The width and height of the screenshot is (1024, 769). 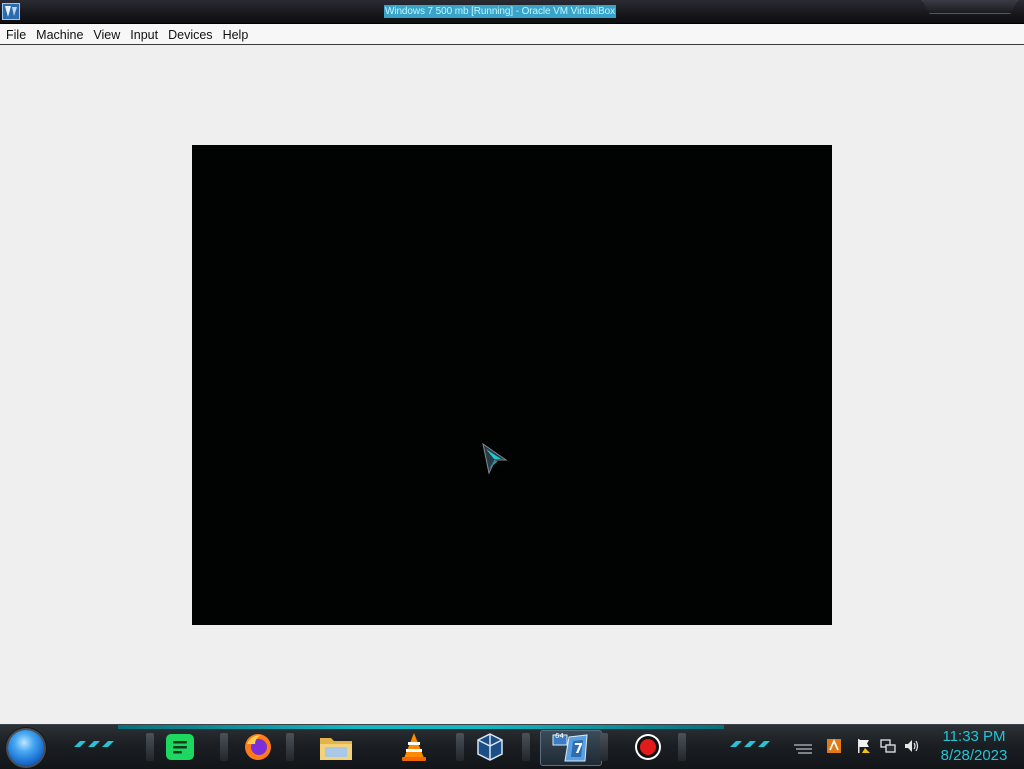 I want to click on spotify-icon, so click(x=180, y=747).